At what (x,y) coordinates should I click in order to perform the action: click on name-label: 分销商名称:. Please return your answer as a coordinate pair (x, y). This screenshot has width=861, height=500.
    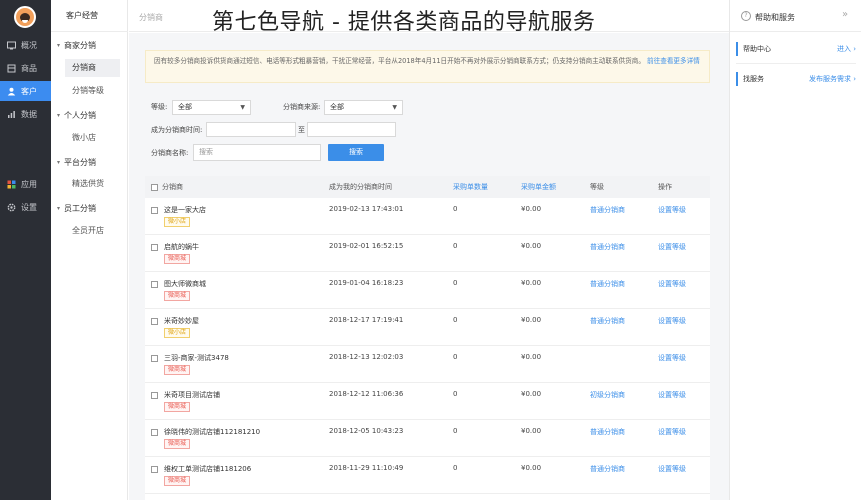
    Looking at the image, I should click on (170, 153).